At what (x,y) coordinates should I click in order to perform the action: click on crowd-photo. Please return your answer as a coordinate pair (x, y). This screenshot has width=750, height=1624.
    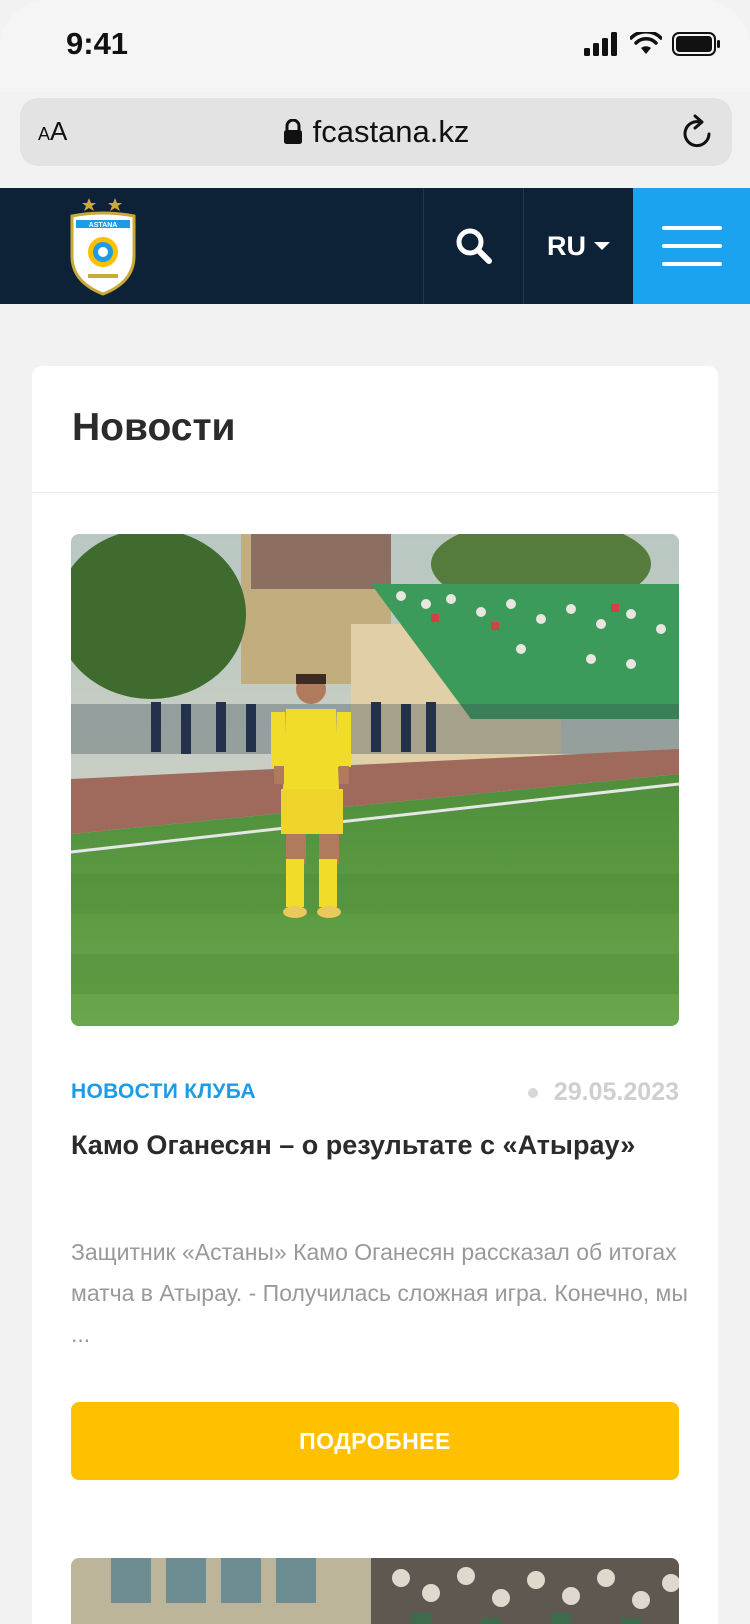
    Looking at the image, I should click on (375, 1591).